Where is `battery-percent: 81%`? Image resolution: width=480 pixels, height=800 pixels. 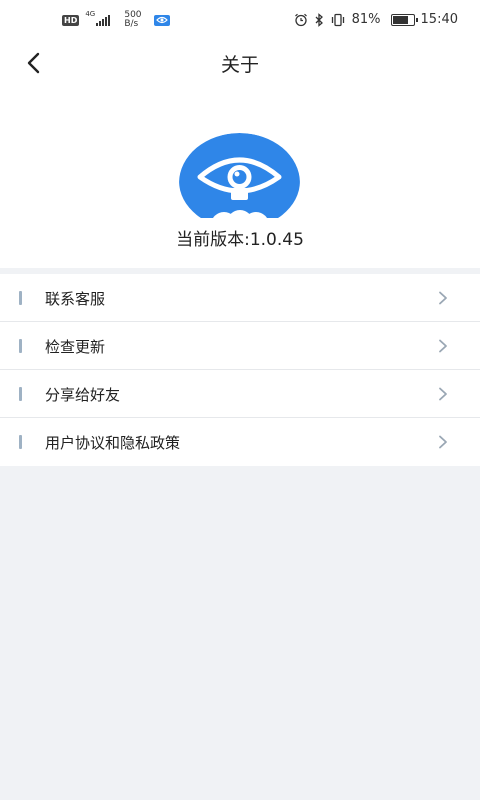 battery-percent: 81% is located at coordinates (366, 19).